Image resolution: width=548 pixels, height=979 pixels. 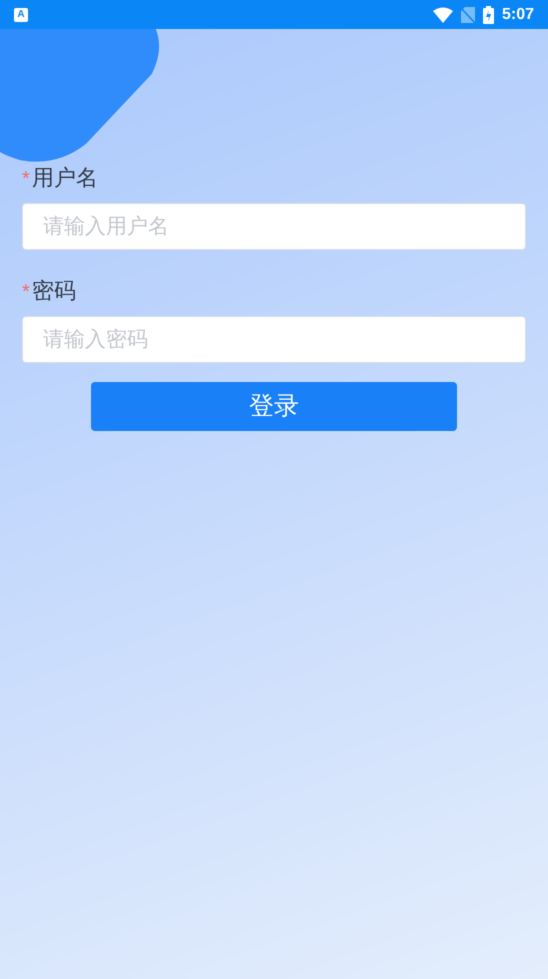 What do you see at coordinates (21, 15) in the screenshot?
I see `notification-icon: A` at bounding box center [21, 15].